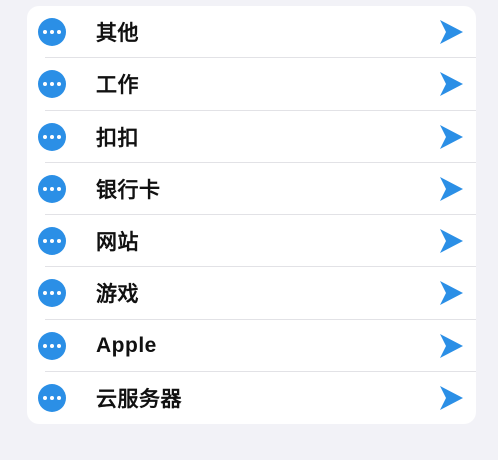 The height and width of the screenshot is (460, 498). Describe the element at coordinates (126, 345) in the screenshot. I see `list-item-label: Apple` at that location.